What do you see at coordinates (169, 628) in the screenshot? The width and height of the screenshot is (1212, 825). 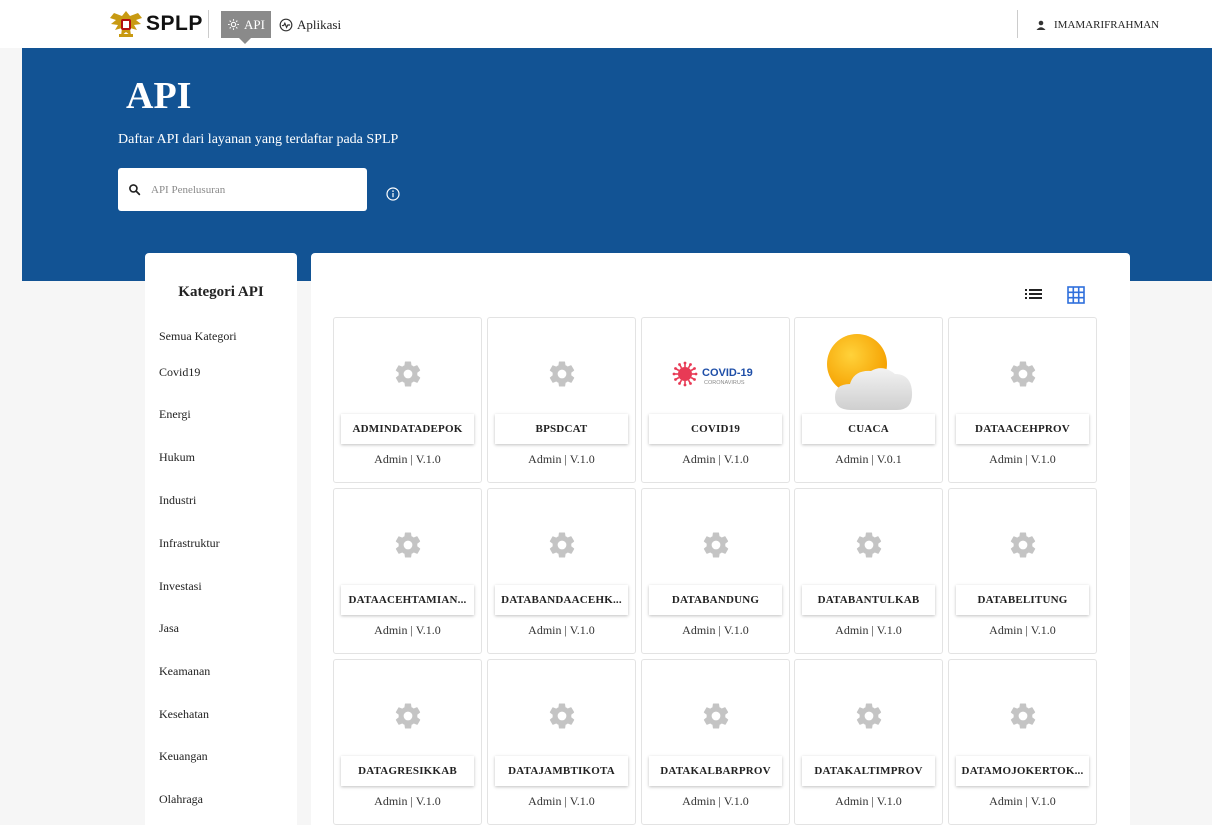 I see `category-item: Jasa` at bounding box center [169, 628].